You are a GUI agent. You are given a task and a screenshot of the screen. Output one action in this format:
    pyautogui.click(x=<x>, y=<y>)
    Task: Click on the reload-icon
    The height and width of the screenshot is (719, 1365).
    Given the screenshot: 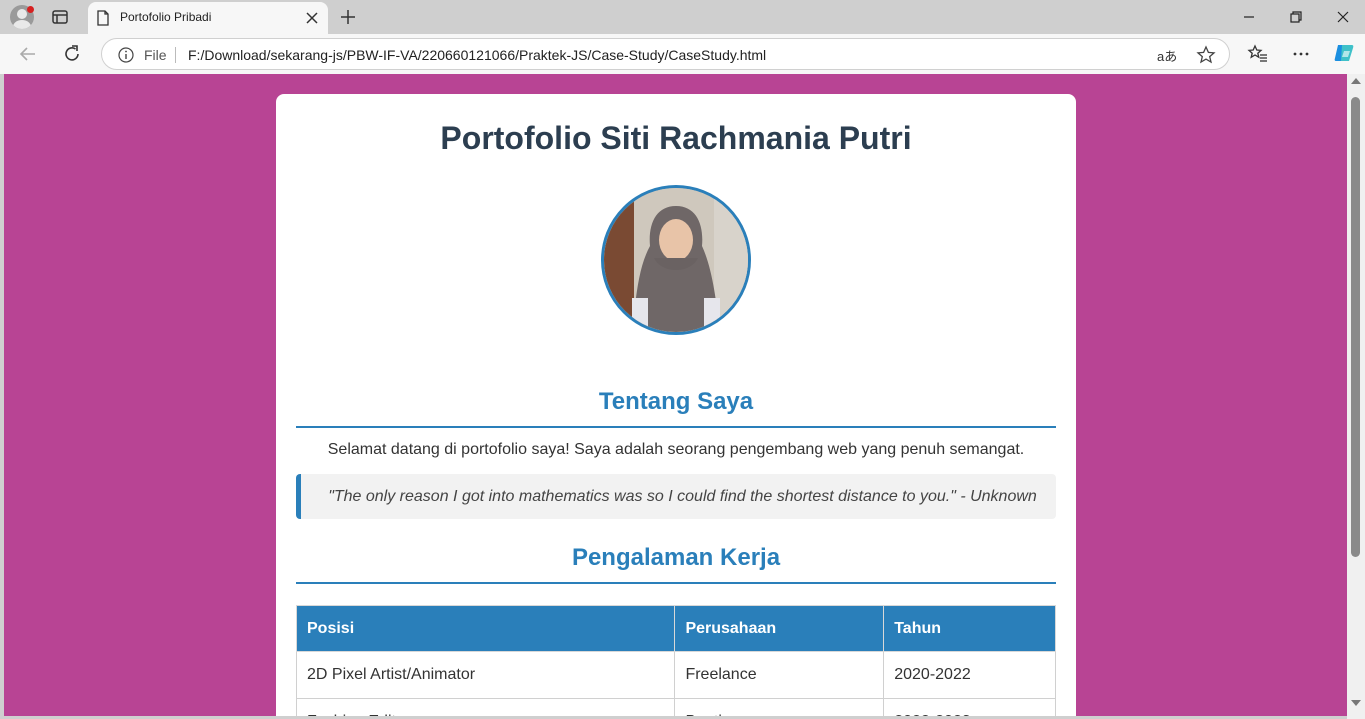 What is the action you would take?
    pyautogui.click(x=72, y=54)
    